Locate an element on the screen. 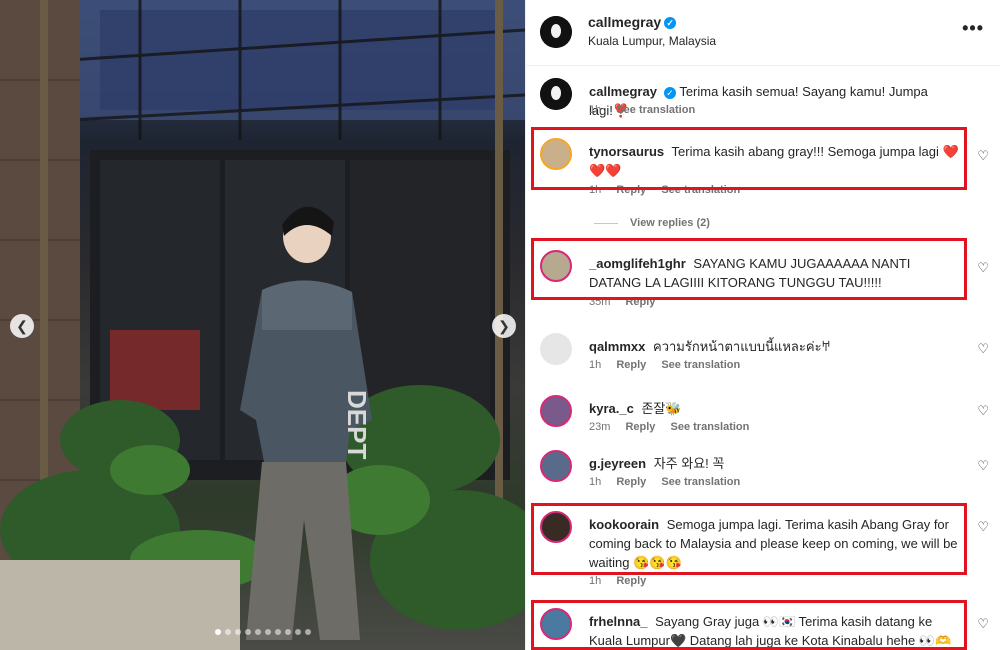 Image resolution: width=1000 pixels, height=650 pixels. comment-text: qalmmxx ความรักหน้าตาแบบนี้แหละค่ะ𐀀 is located at coordinates (774, 346).